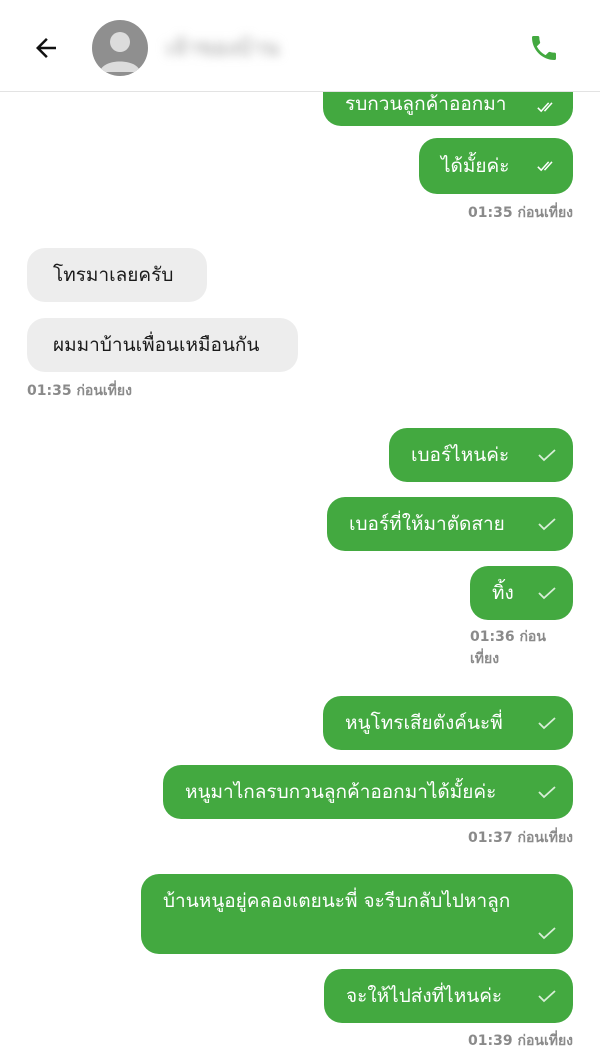 The image size is (600, 1063). I want to click on message-bubble-outgoing: บ้านหนูอยู่คลองเตยนะพี่ จะรีบกลับไปหาลูก, so click(357, 914).